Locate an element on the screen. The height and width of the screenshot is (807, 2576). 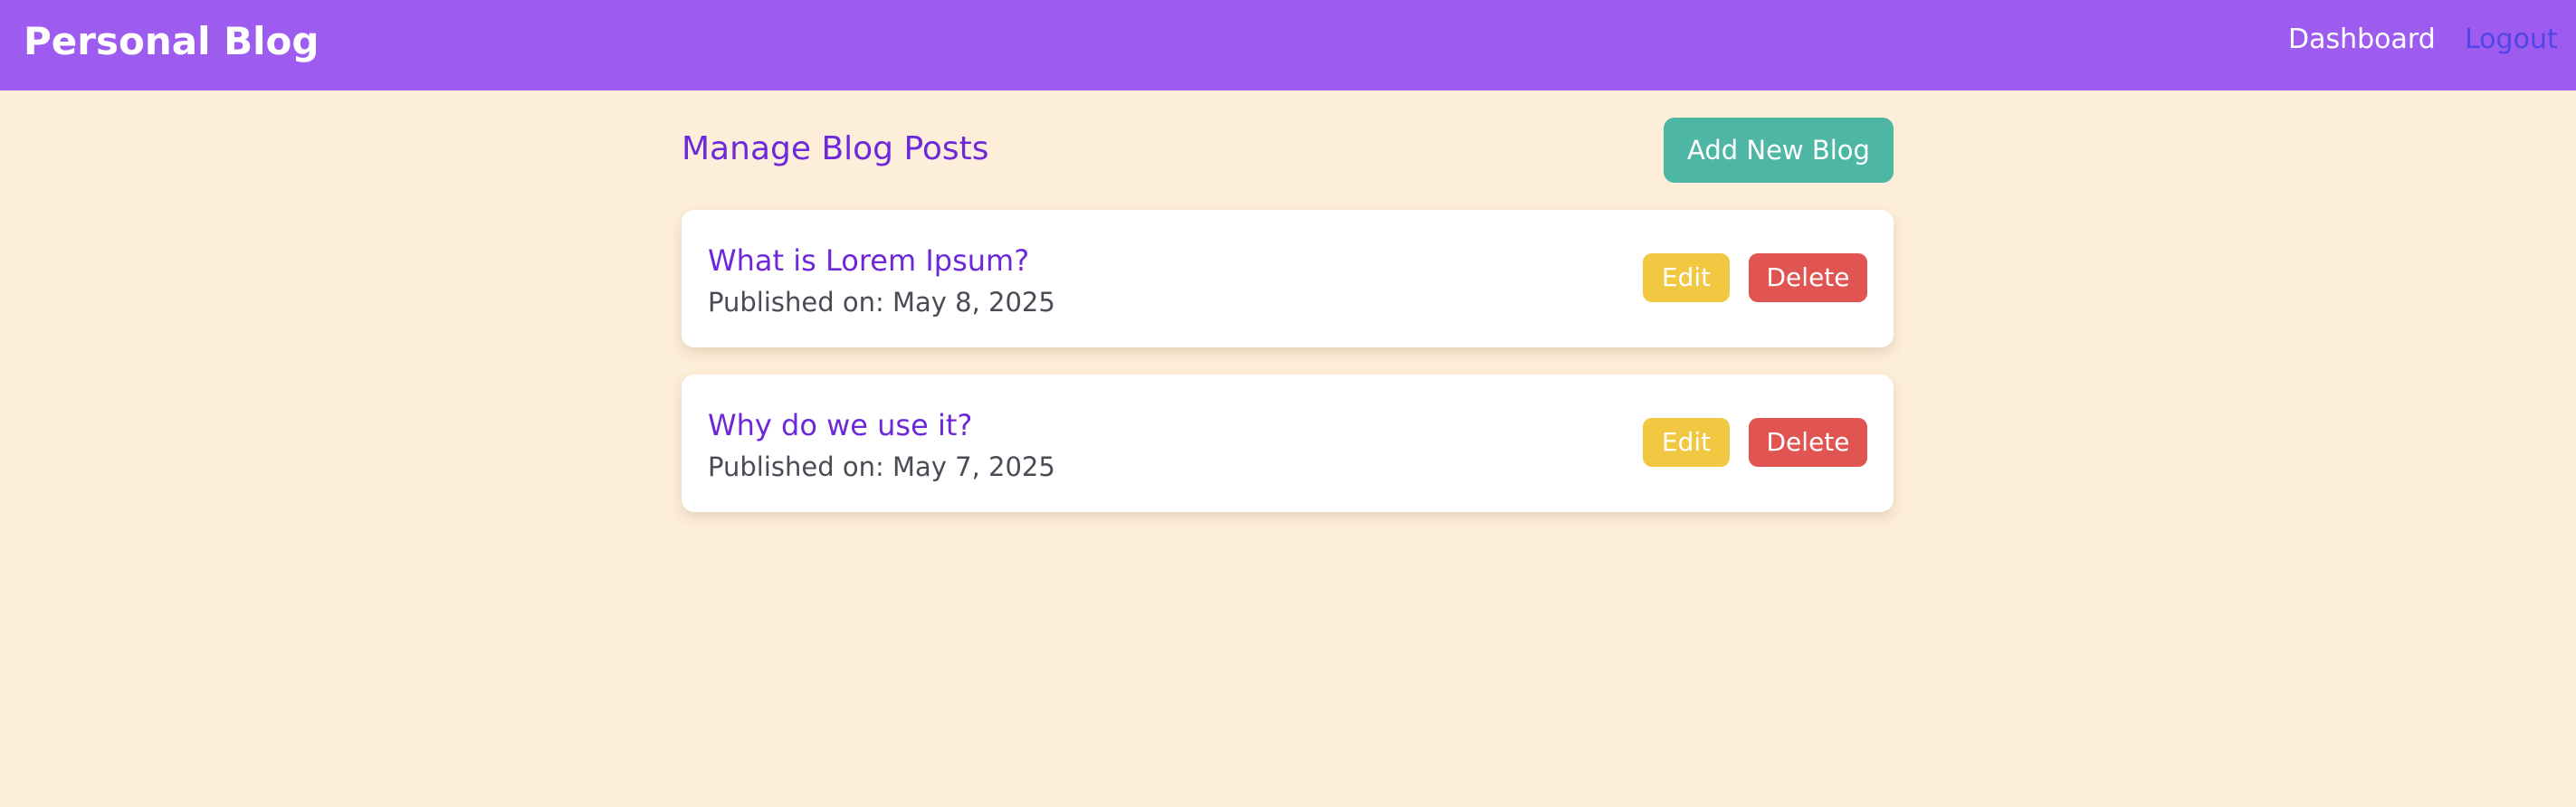
post-title: Why do we use it? is located at coordinates (841, 425).